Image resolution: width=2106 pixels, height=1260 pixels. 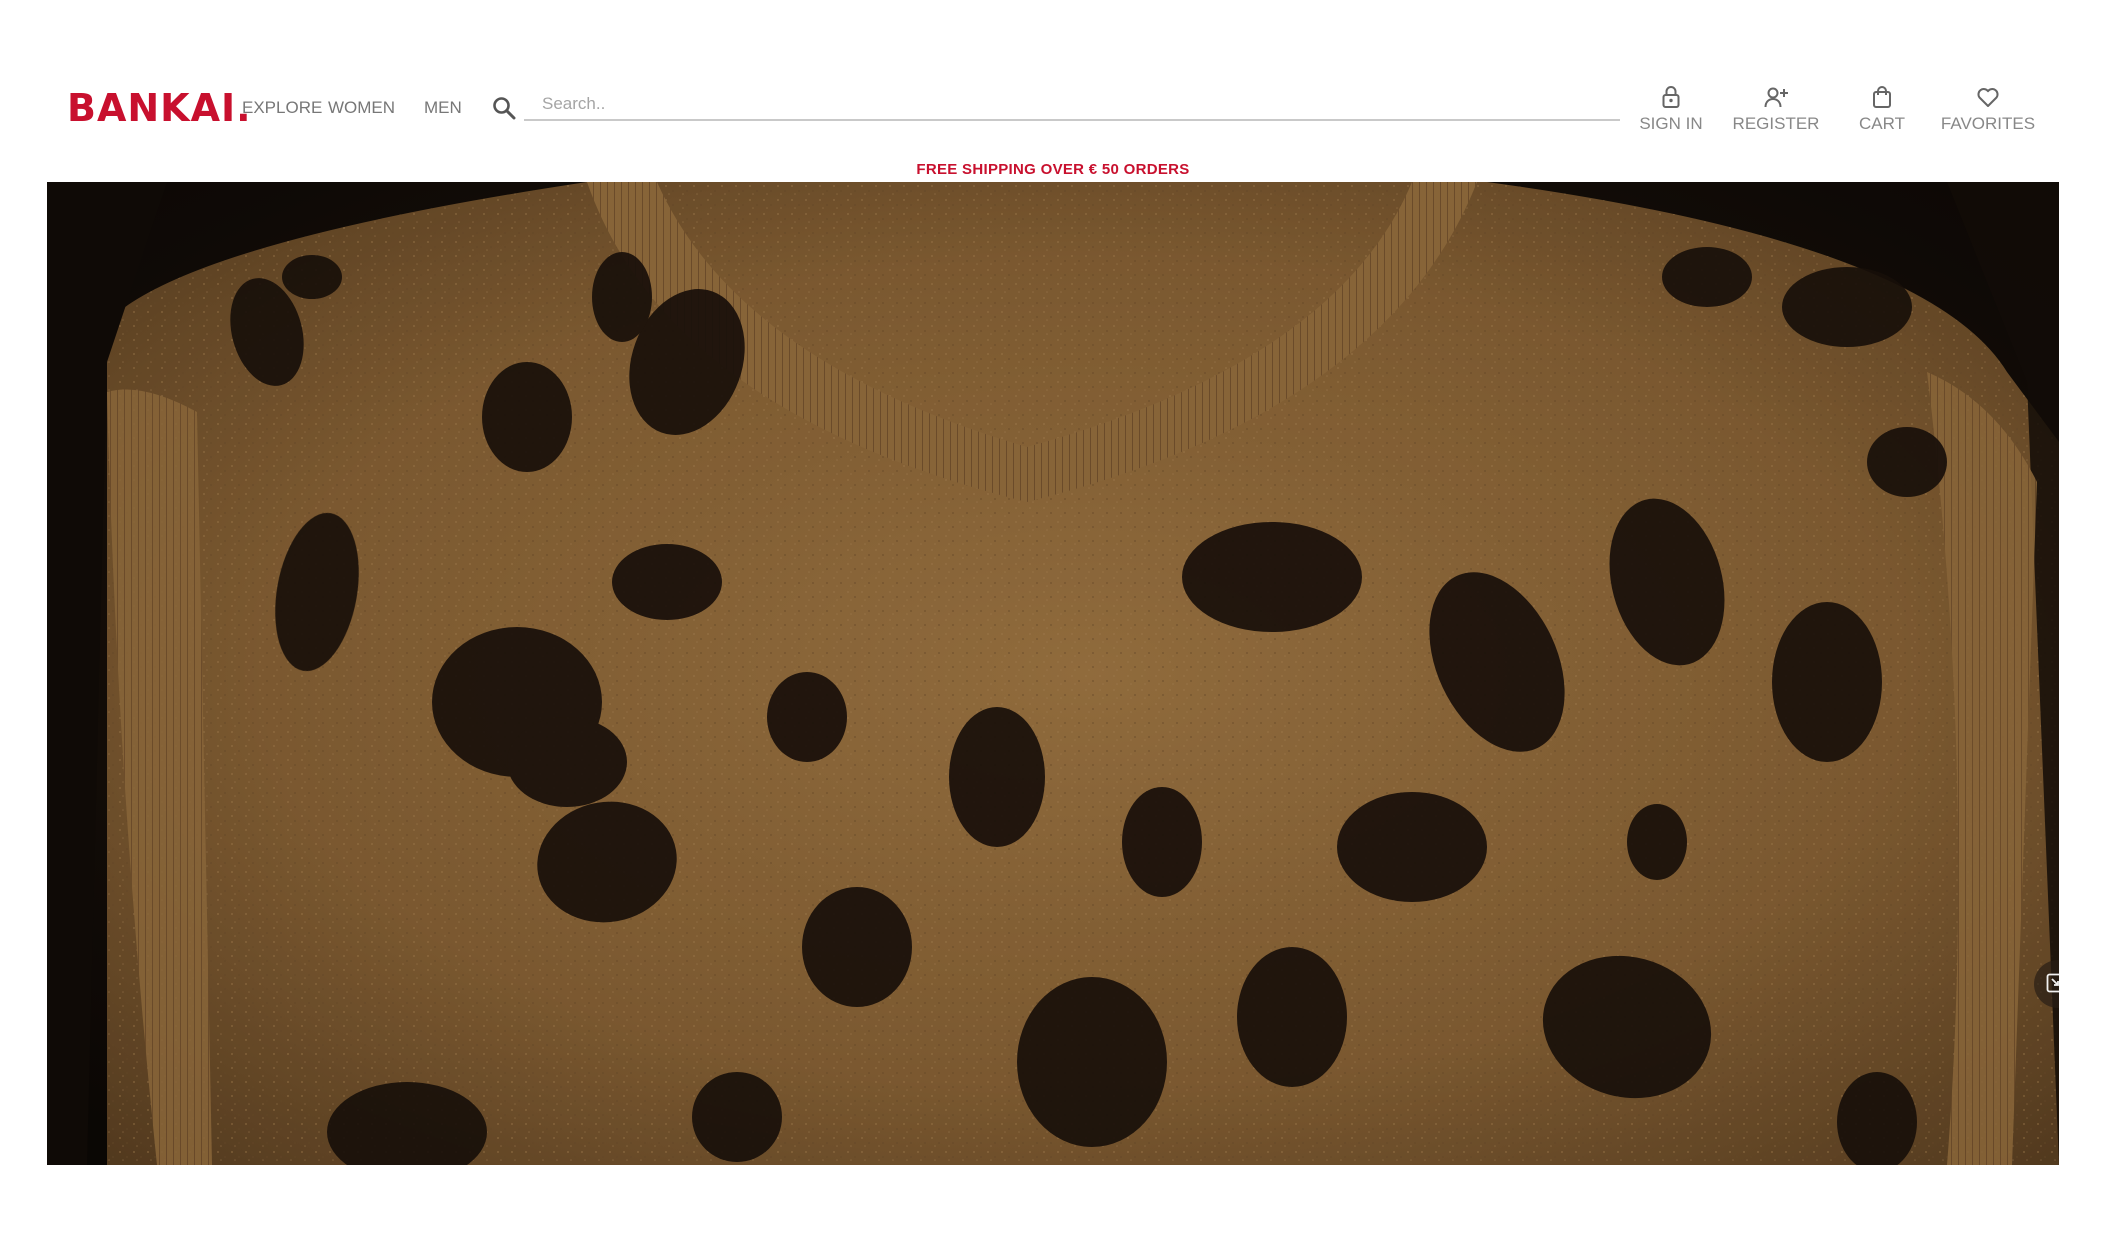 What do you see at coordinates (282, 108) in the screenshot?
I see `nav-explore: EXPLORE` at bounding box center [282, 108].